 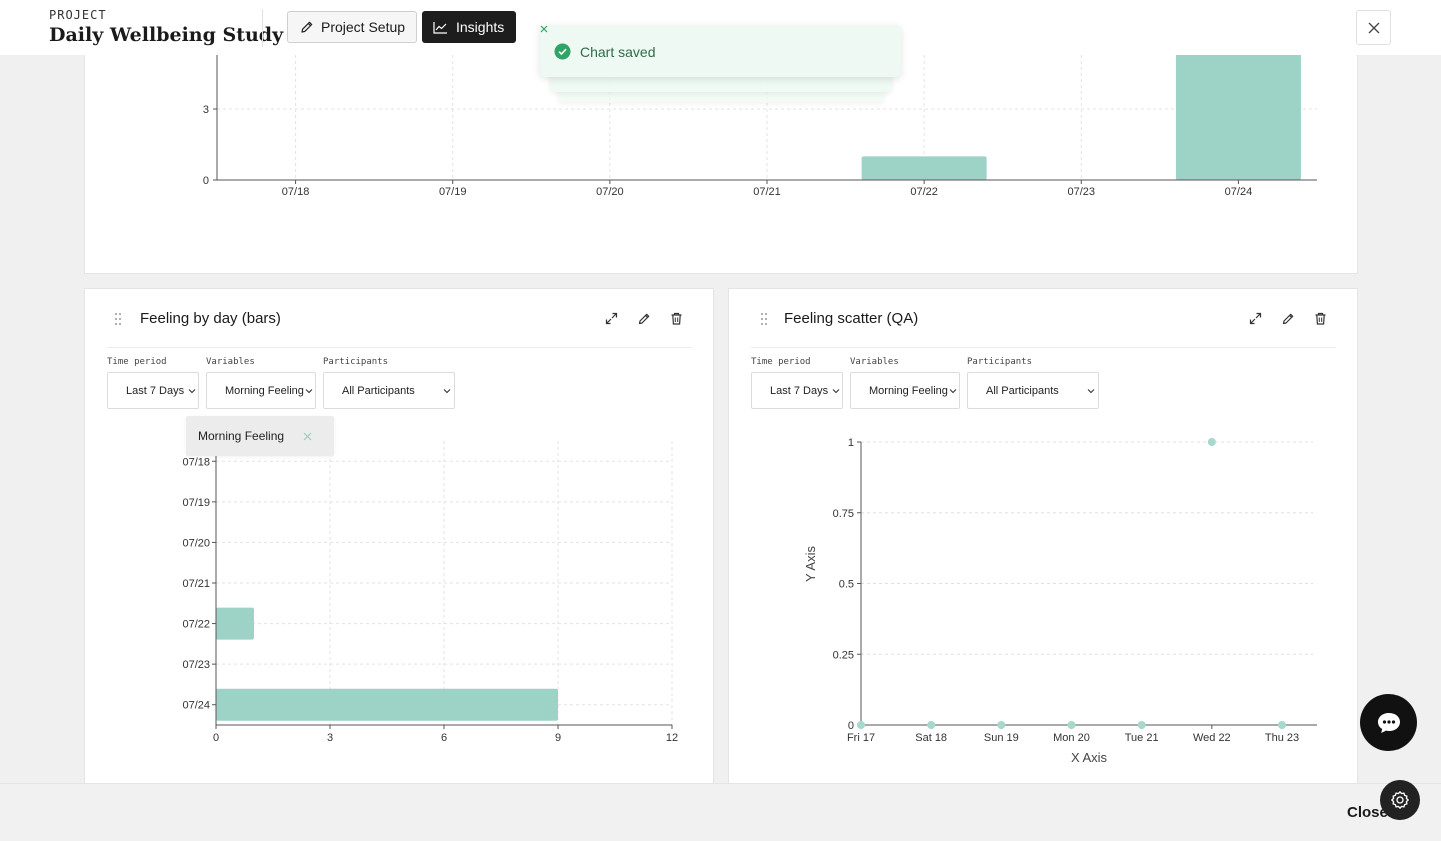 What do you see at coordinates (307, 436) in the screenshot?
I see `remove-variable-icon` at bounding box center [307, 436].